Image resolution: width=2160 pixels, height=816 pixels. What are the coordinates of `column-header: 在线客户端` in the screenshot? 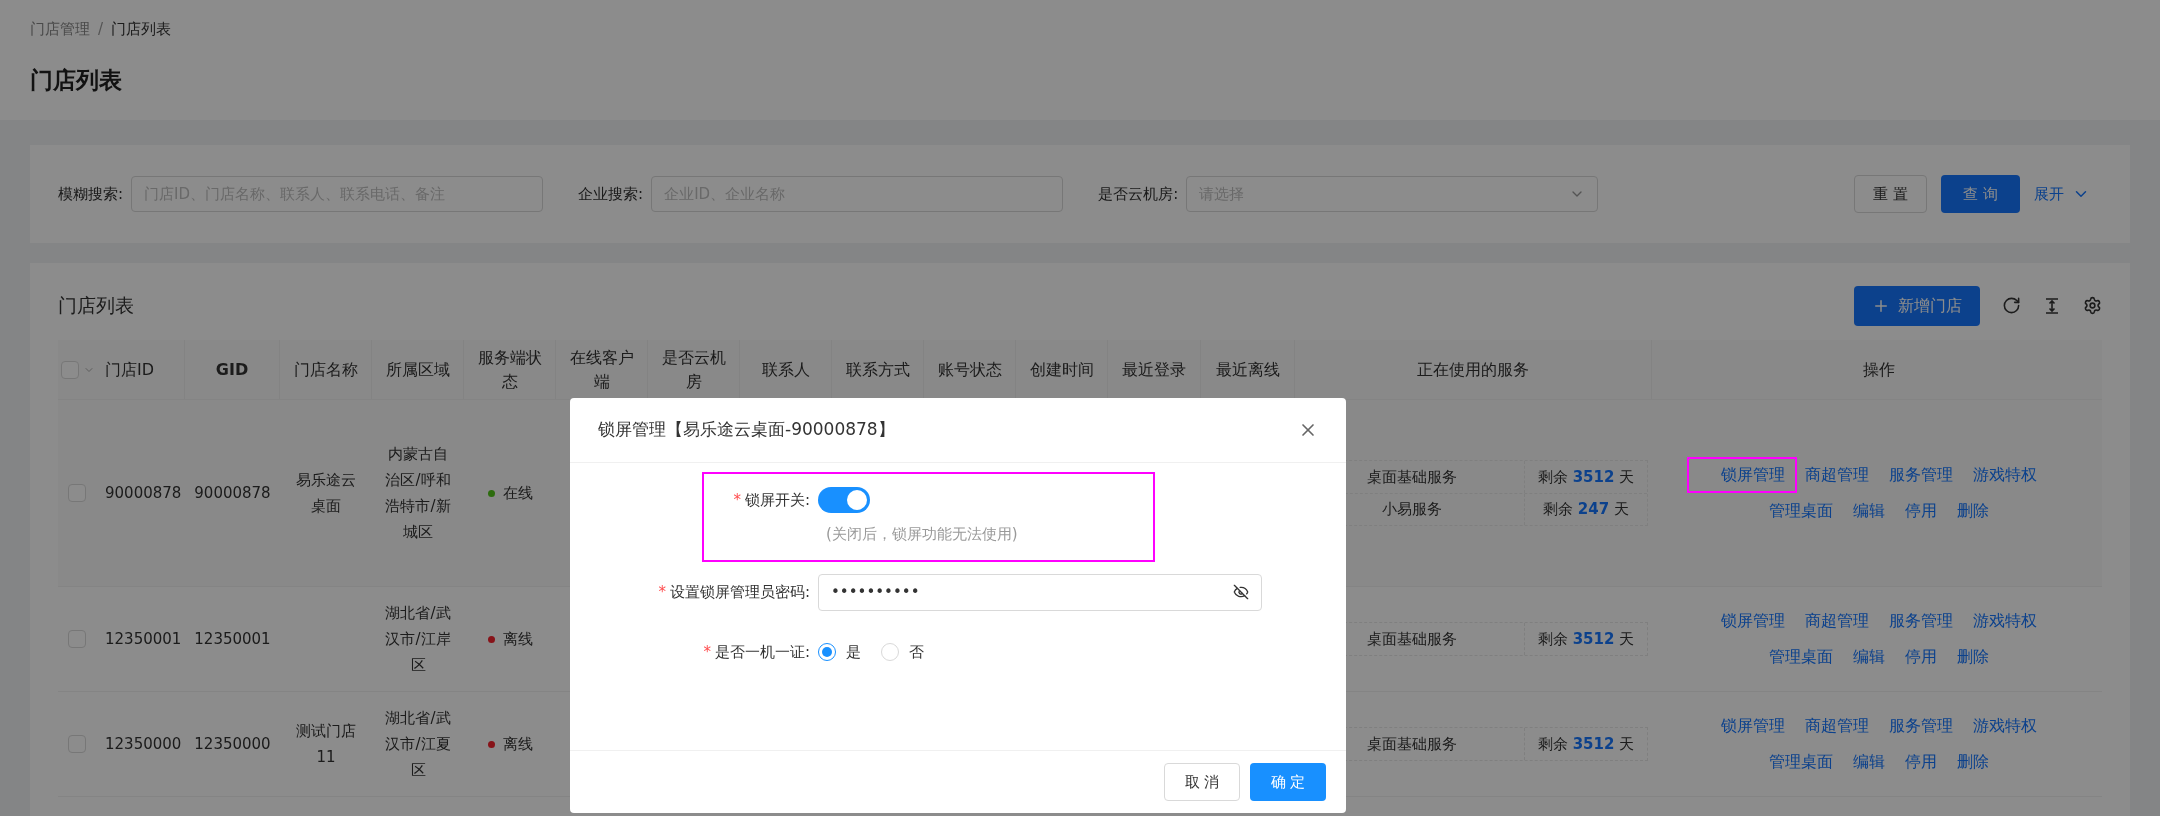 It's located at (601, 369).